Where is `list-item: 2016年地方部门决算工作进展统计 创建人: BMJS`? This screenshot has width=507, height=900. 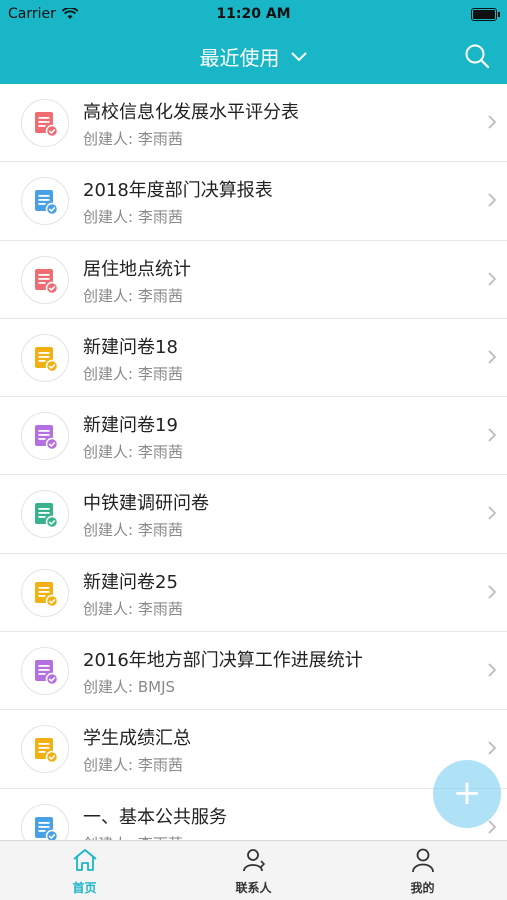 list-item: 2016年地方部门决算工作进展统计 创建人: BMJS is located at coordinates (253, 671).